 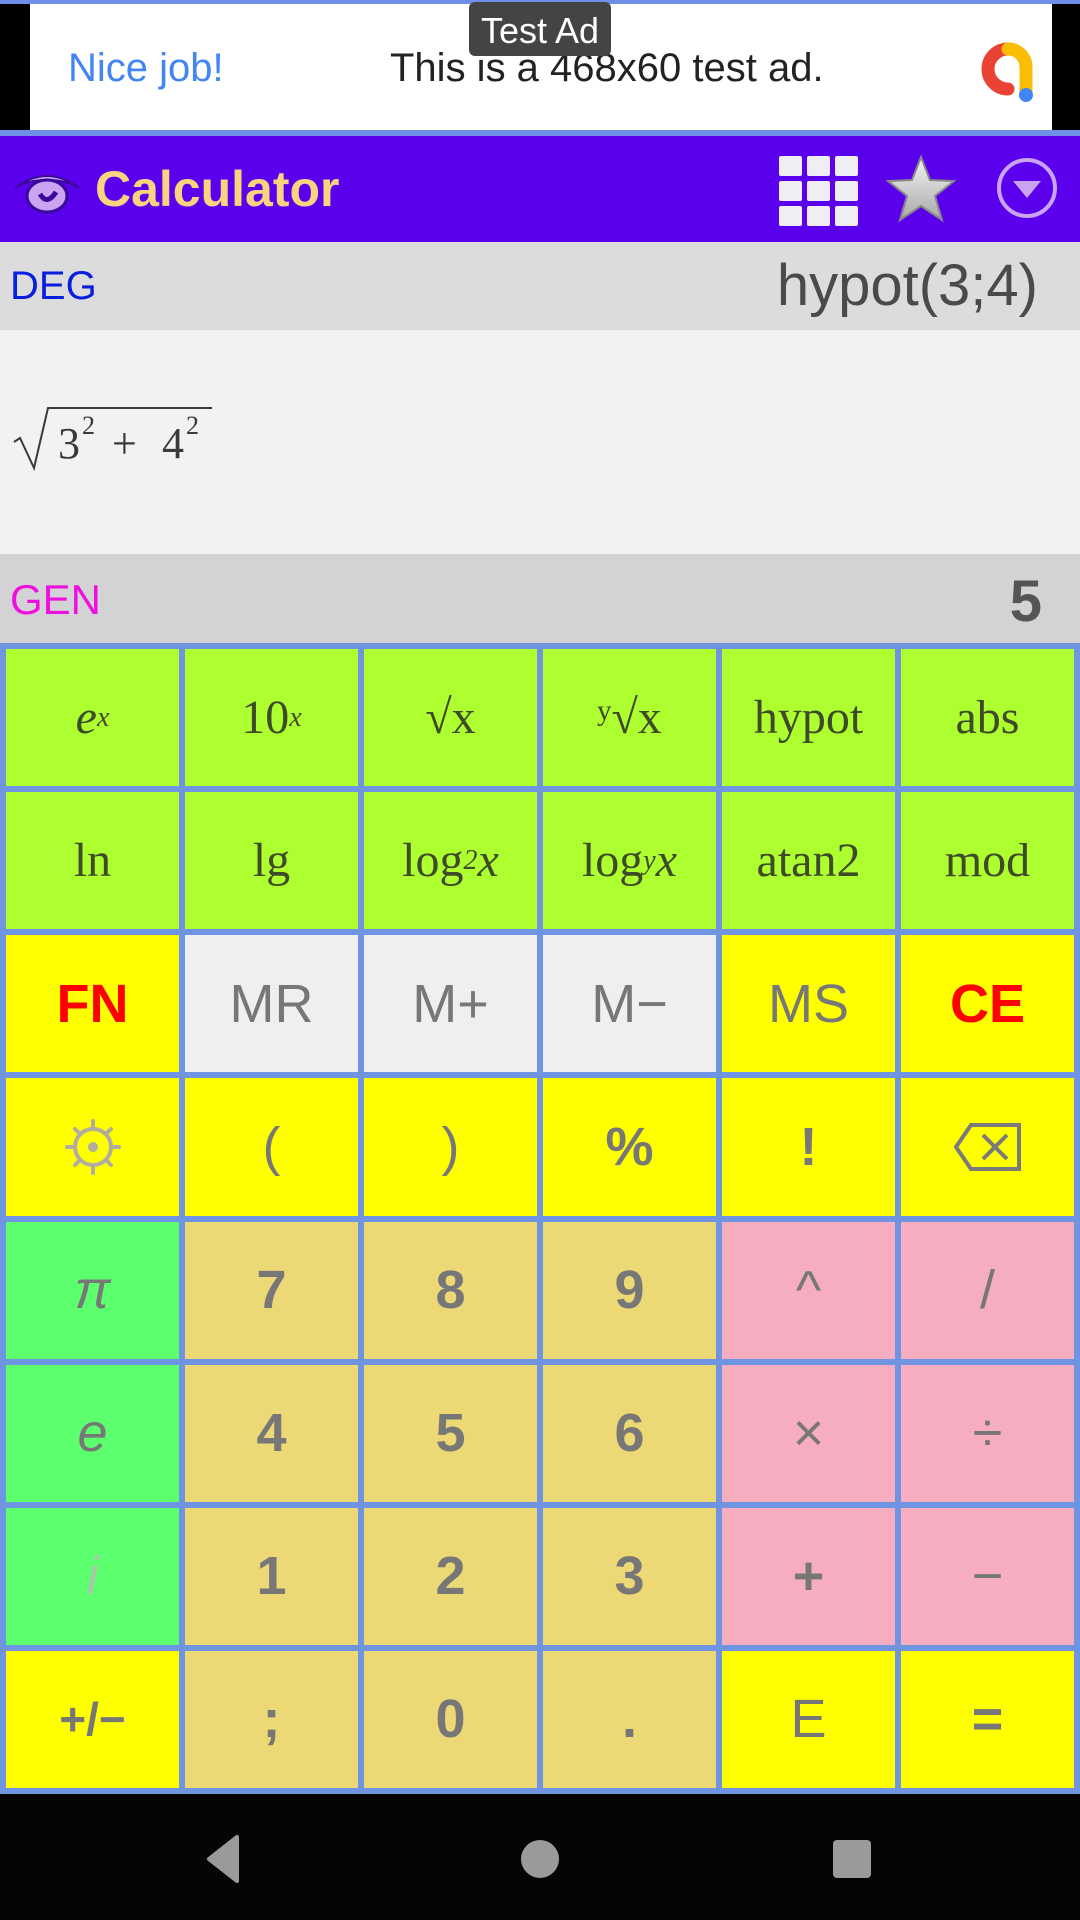 I want to click on eye-icon, so click(x=47, y=191).